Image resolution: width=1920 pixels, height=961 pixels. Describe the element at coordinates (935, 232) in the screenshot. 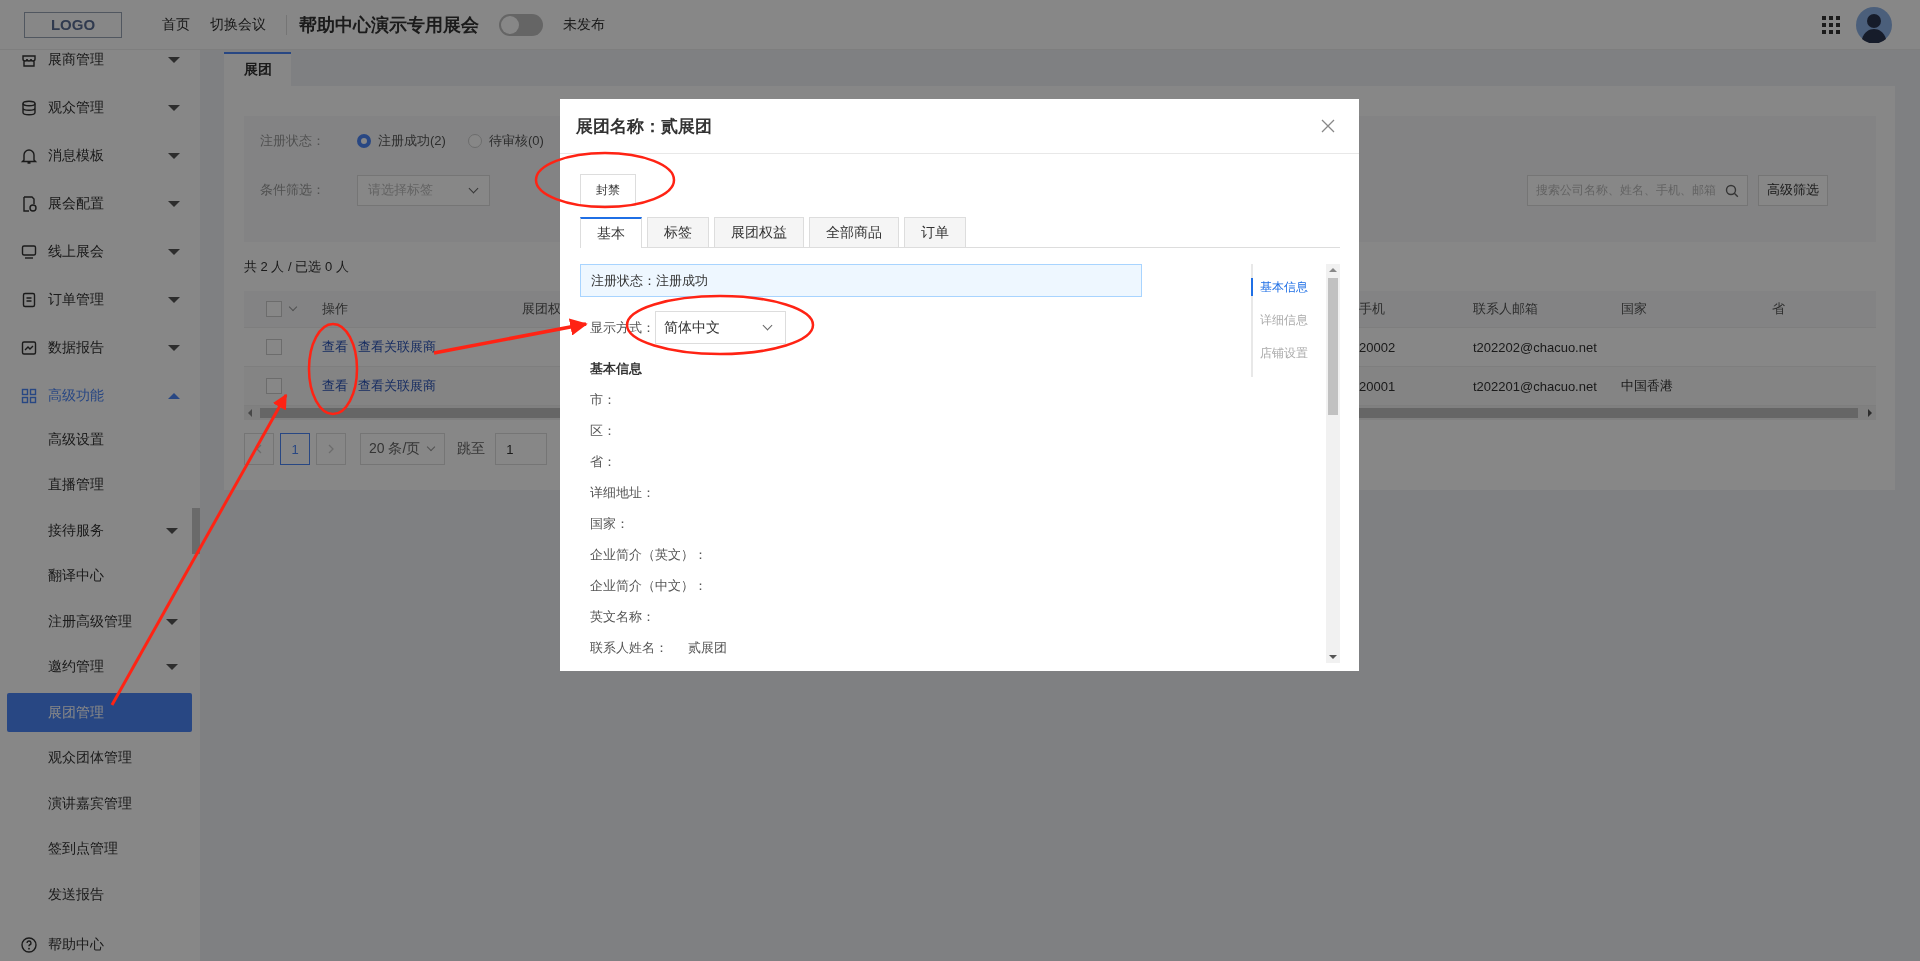

I see `tab: 订单` at that location.